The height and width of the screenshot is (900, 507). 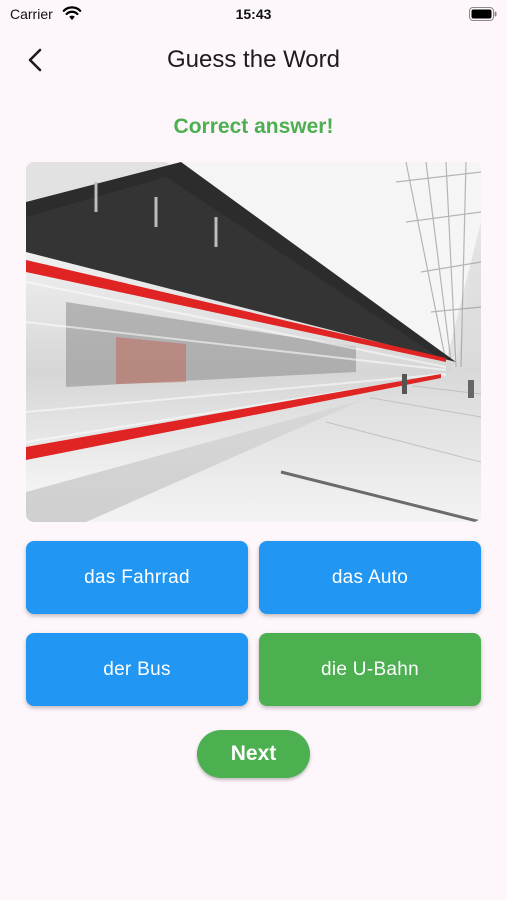 I want to click on next-button: Next, so click(x=253, y=754).